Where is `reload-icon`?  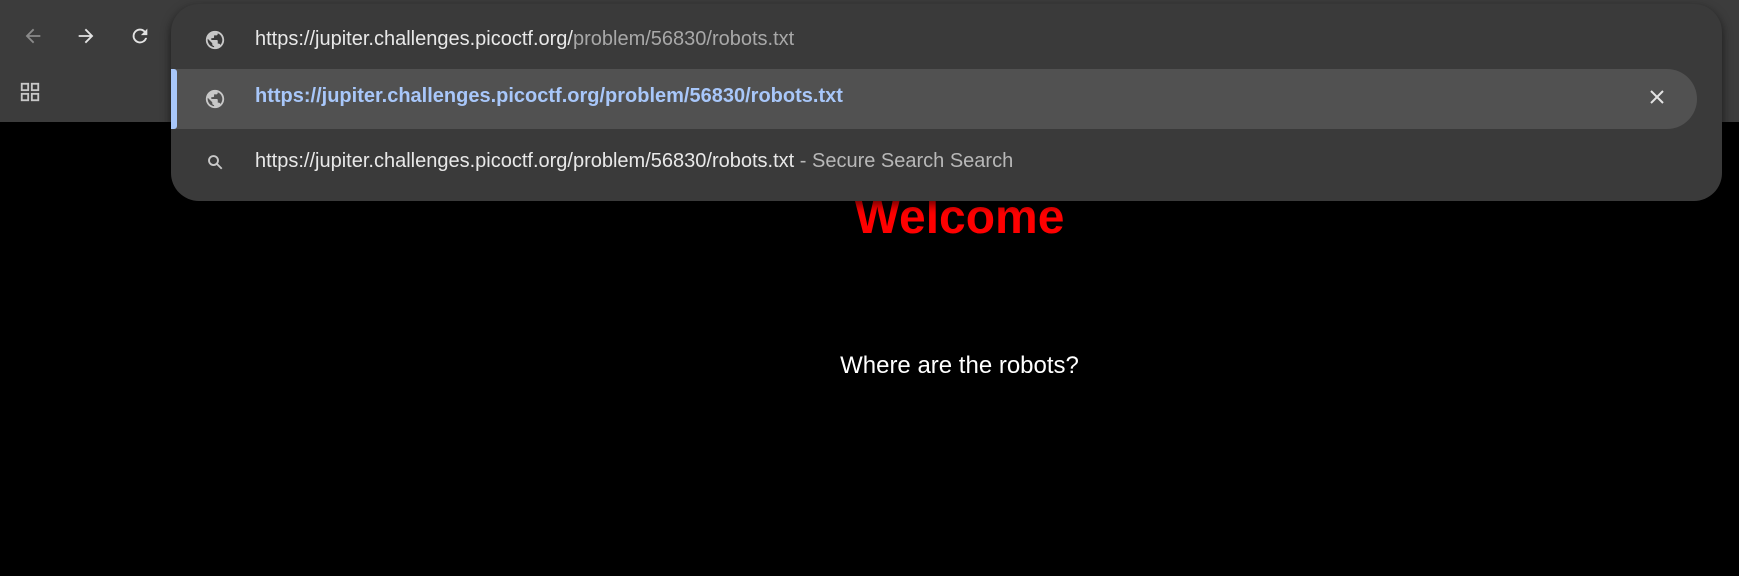
reload-icon is located at coordinates (140, 36).